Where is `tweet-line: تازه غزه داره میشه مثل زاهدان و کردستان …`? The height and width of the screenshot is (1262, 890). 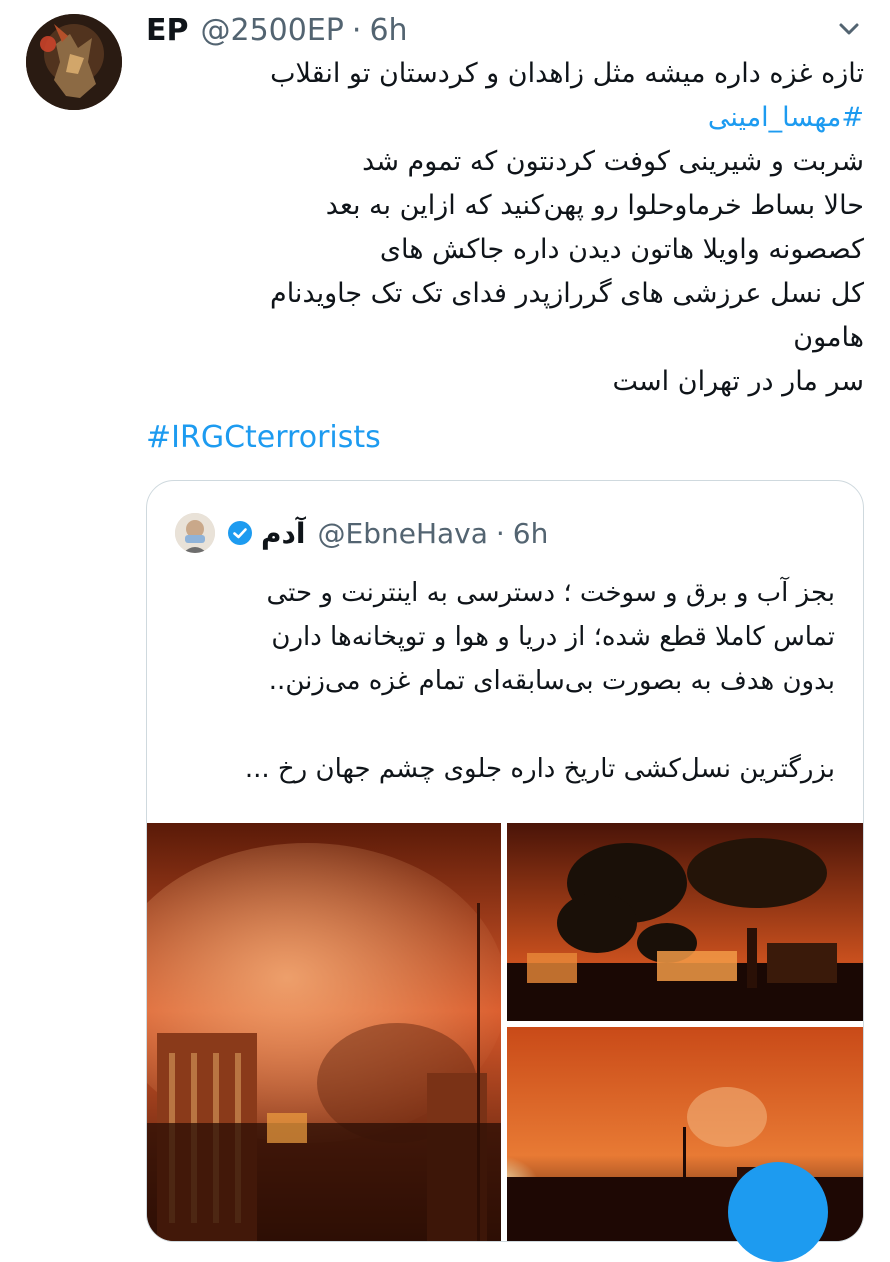 tweet-line: تازه غزه داره میشه مثل زاهدان و کردستان … is located at coordinates (567, 73).